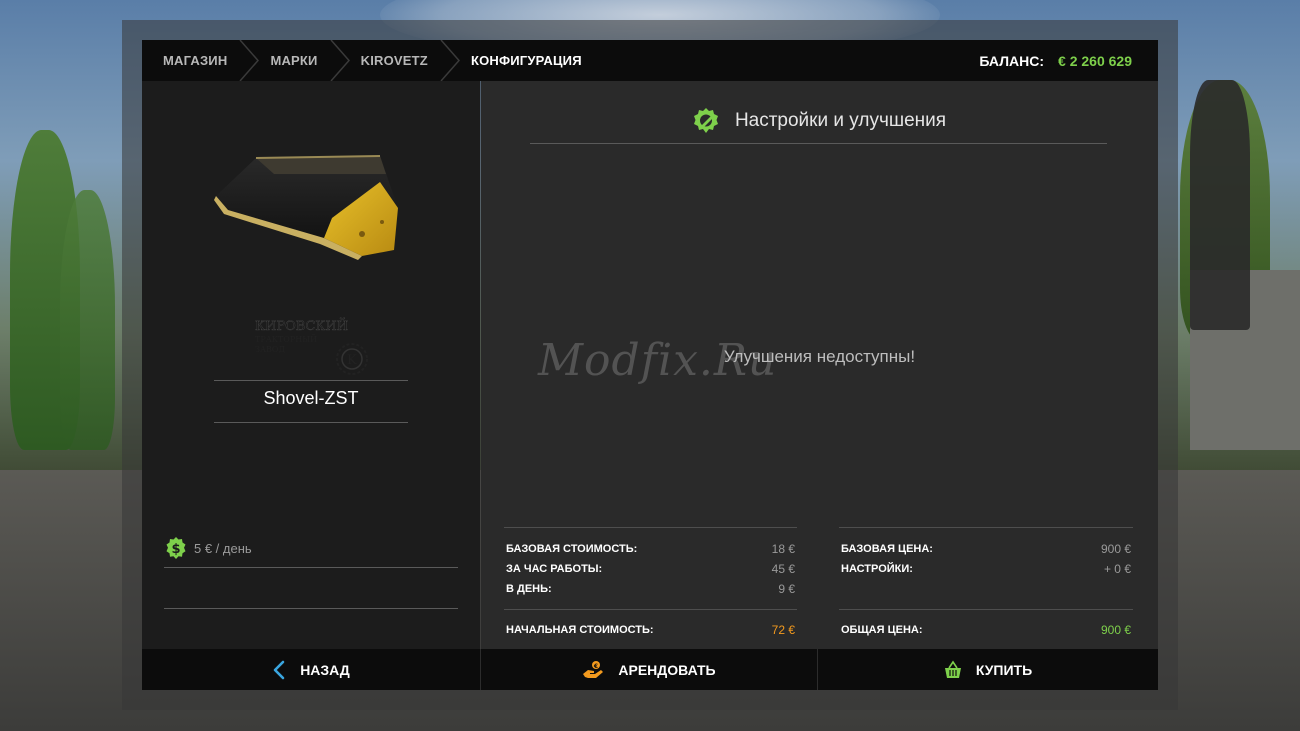  What do you see at coordinates (650, 549) in the screenshot?
I see `table-row: БАЗОВАЯ СТОИМОСТЬ: 18 €` at bounding box center [650, 549].